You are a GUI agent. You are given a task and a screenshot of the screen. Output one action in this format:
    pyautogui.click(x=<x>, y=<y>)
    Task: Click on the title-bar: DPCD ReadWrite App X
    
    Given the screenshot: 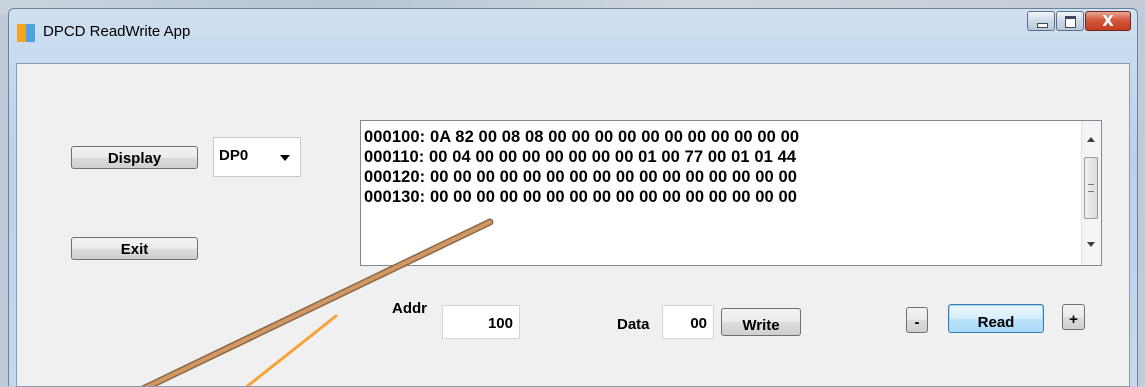 What is the action you would take?
    pyautogui.click(x=573, y=32)
    